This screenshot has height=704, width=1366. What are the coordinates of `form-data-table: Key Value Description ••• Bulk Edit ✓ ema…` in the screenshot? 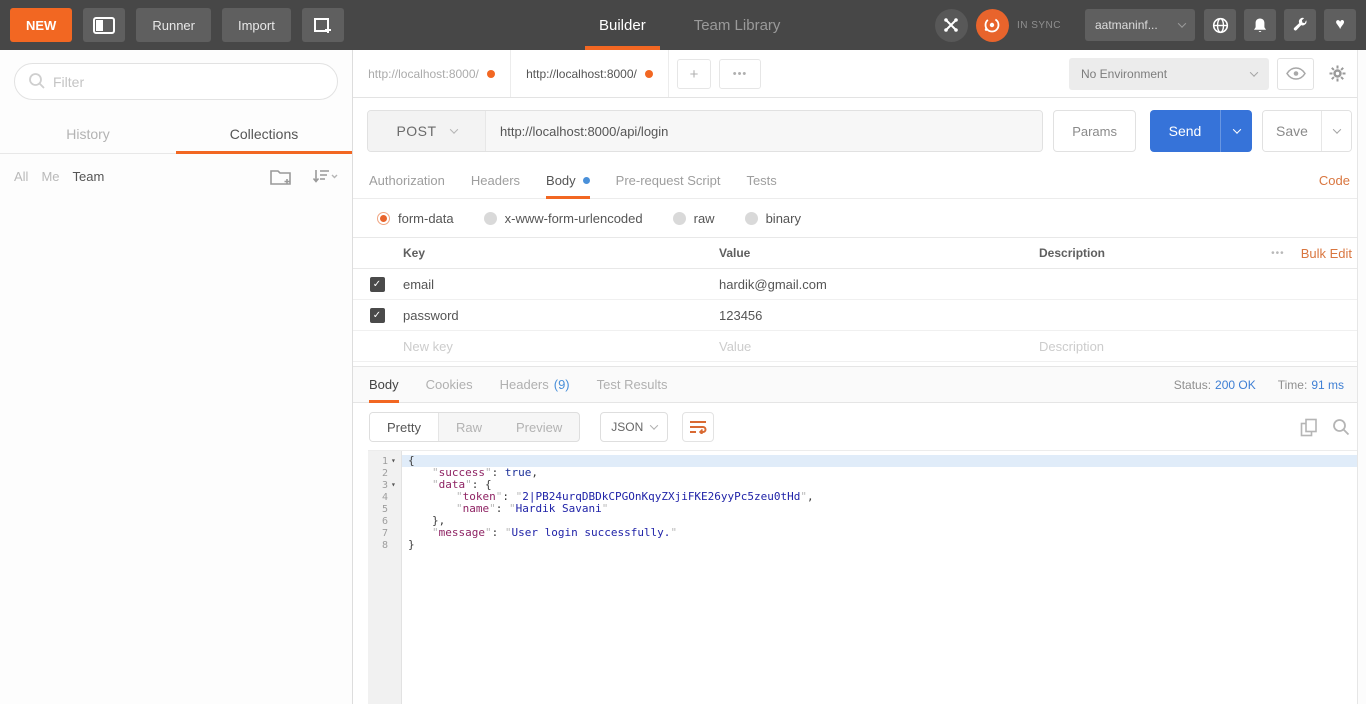 It's located at (859, 299).